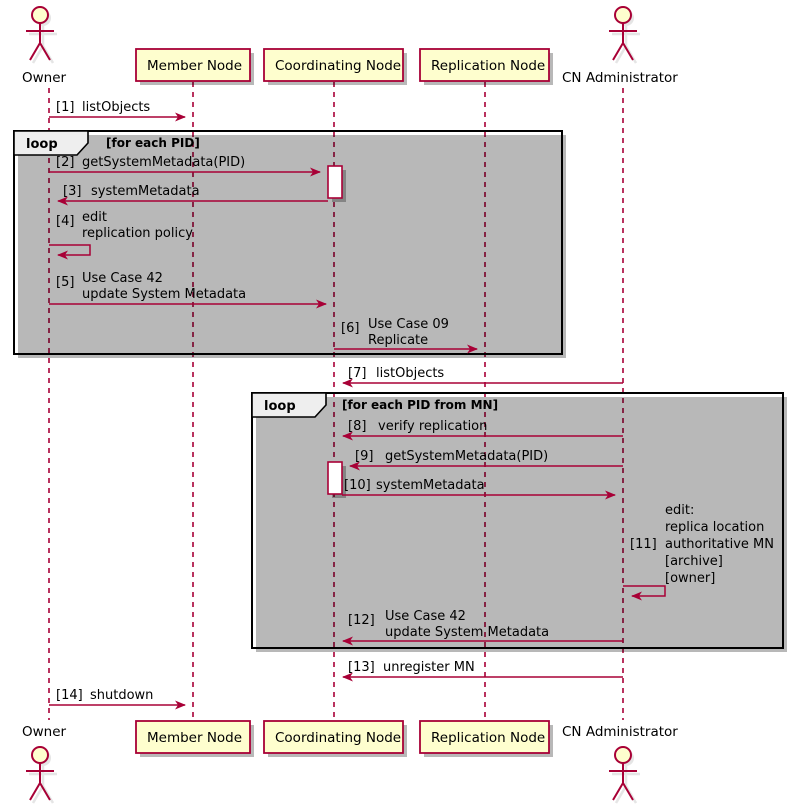 This screenshot has height=809, width=795. I want to click on actor-owner-bottom: Owner, so click(44, 764).